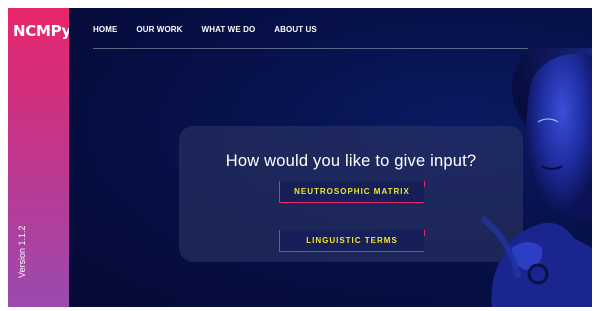  I want to click on version-label: Version 1.1.2, so click(22, 251).